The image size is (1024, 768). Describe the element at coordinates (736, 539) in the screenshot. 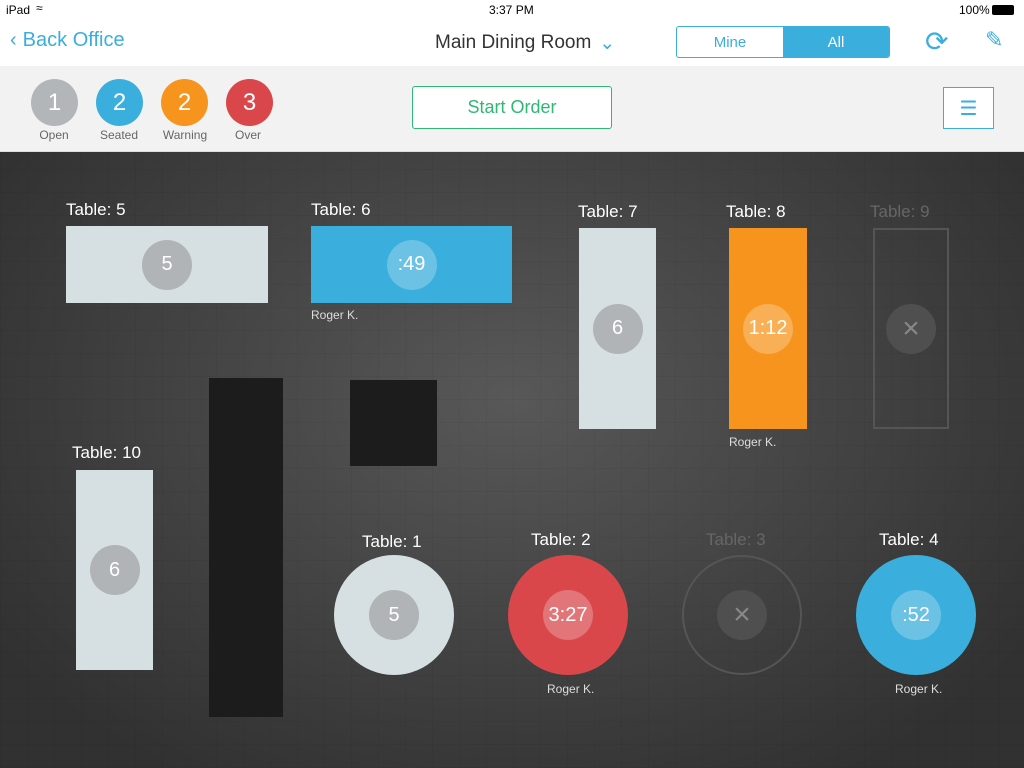

I see `table-label: Table: 3` at that location.